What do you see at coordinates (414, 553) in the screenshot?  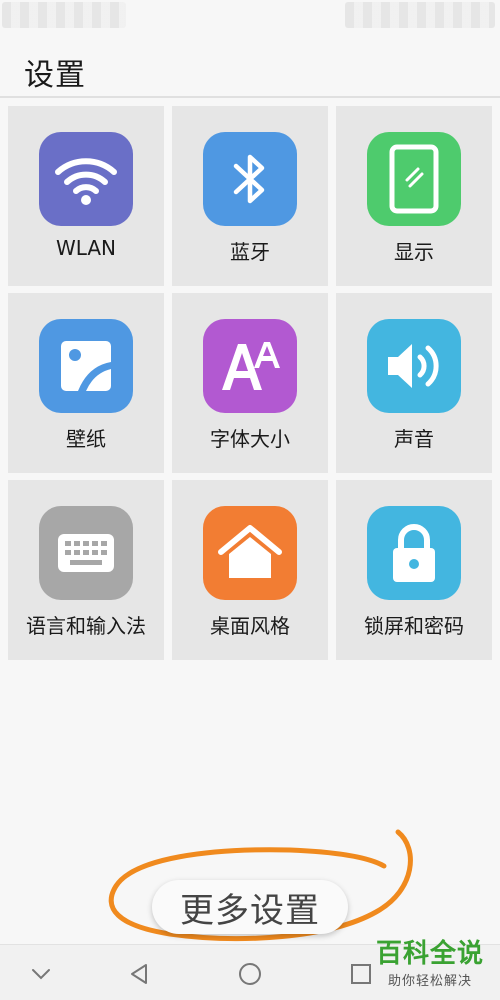 I see `lock-icon` at bounding box center [414, 553].